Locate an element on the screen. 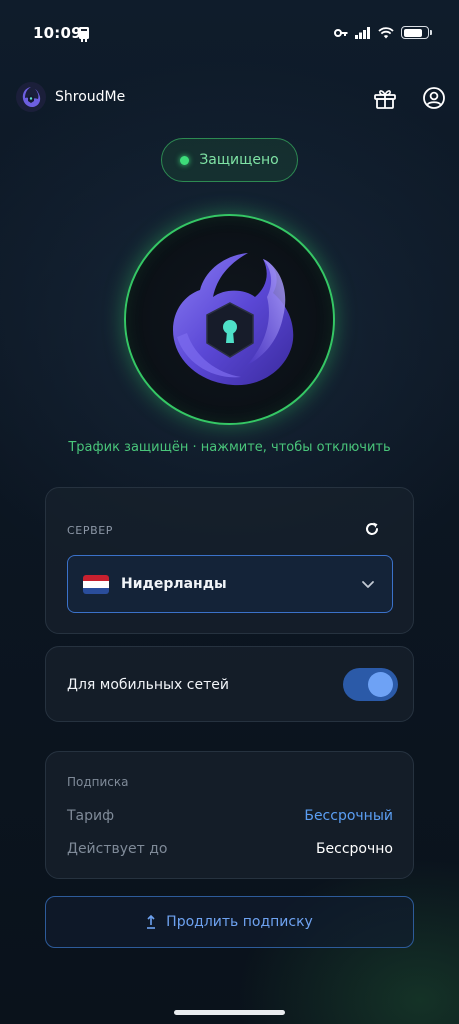  valid-until-value: Бессрочно is located at coordinates (354, 849).